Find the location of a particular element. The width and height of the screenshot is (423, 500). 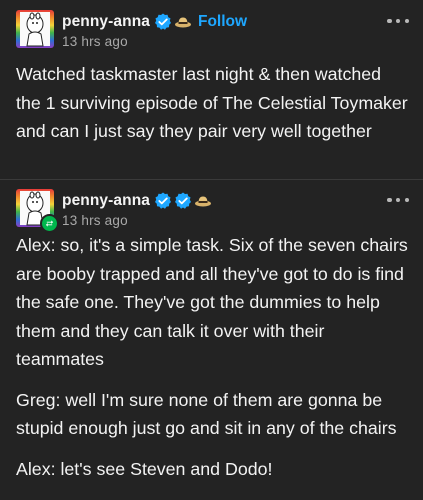

name-row: penny-anna Follow is located at coordinates (242, 22).